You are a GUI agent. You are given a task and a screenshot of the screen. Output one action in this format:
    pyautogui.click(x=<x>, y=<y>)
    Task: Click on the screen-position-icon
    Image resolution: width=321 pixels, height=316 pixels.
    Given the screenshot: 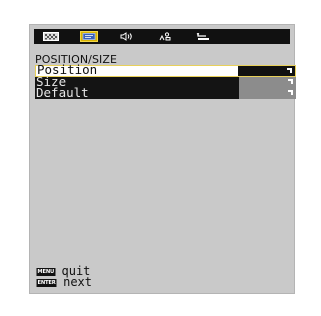 What is the action you would take?
    pyautogui.click(x=89, y=36)
    